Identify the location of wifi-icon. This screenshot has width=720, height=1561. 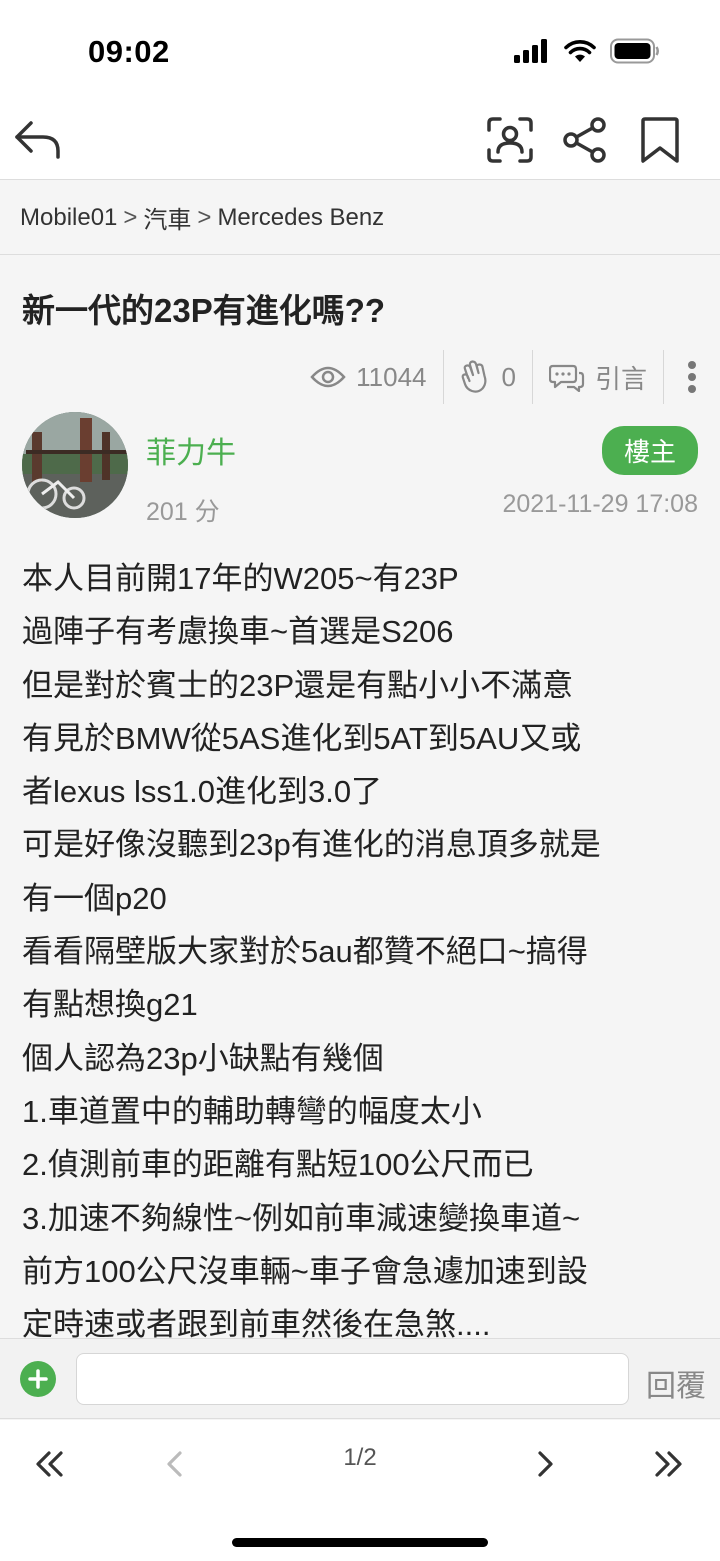
(580, 53).